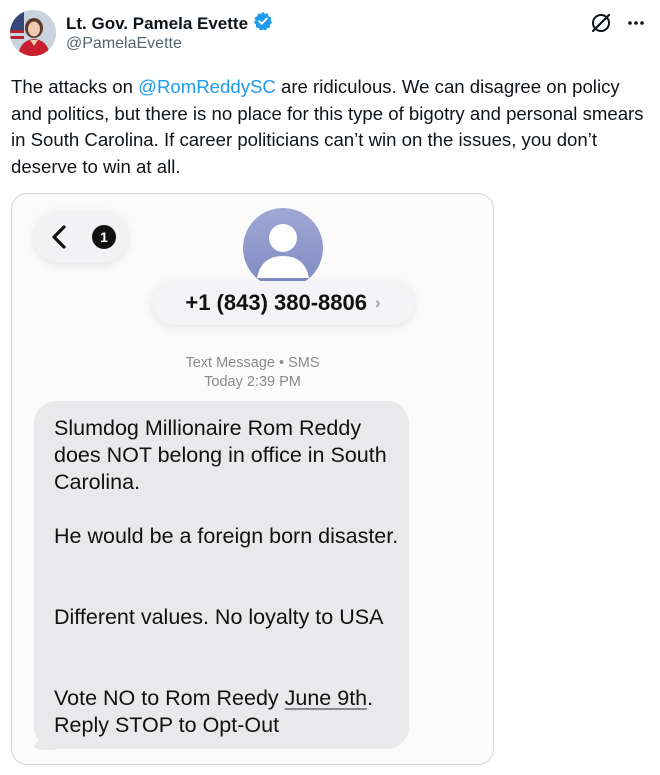  I want to click on author-name: Lt. Gov. Pamela Evette, so click(157, 24).